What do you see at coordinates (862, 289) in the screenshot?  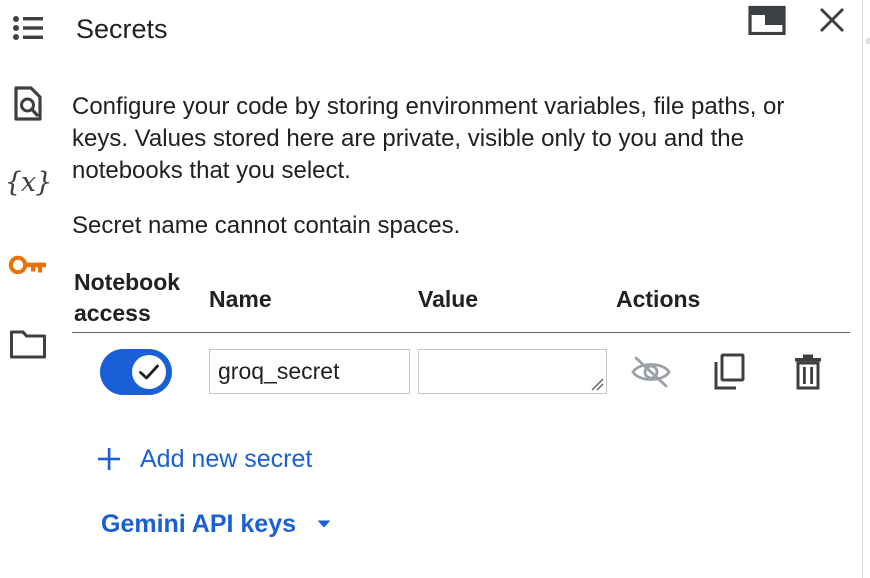 I see `panel-divider` at bounding box center [862, 289].